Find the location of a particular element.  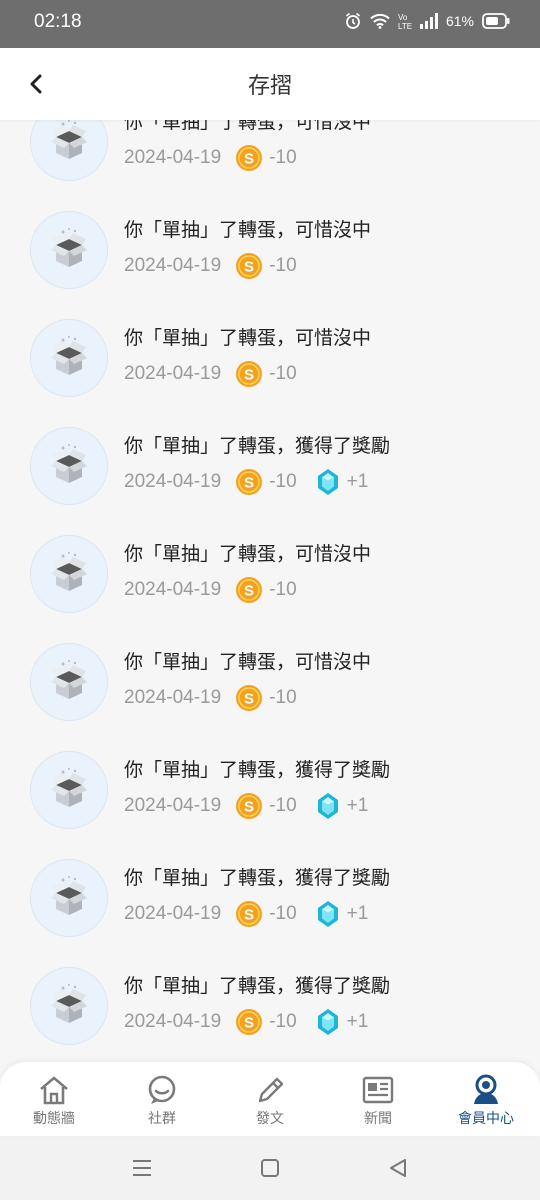

square-icon is located at coordinates (270, 1168).